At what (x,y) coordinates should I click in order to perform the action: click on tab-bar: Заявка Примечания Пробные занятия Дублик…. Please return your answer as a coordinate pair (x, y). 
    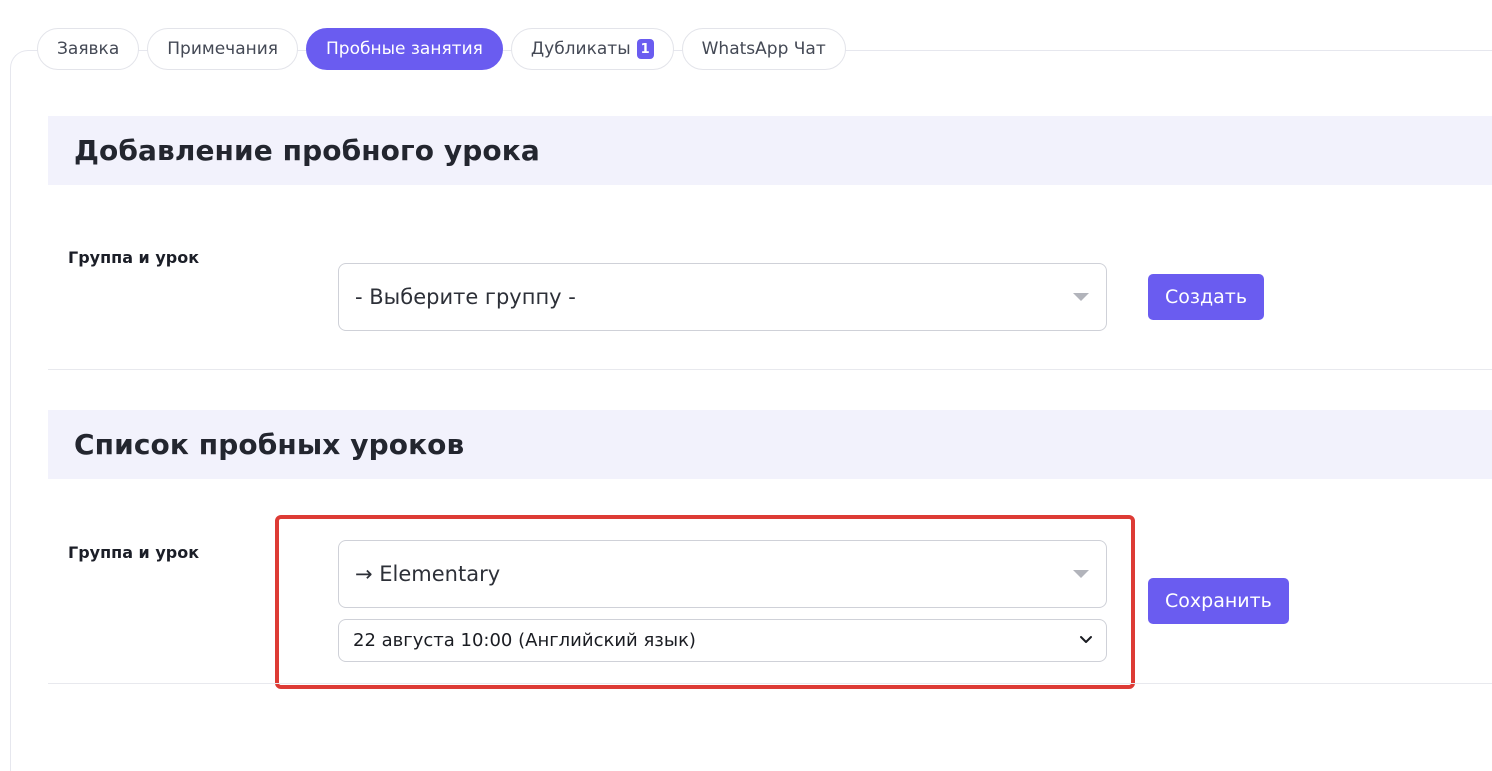
    Looking at the image, I should click on (441, 50).